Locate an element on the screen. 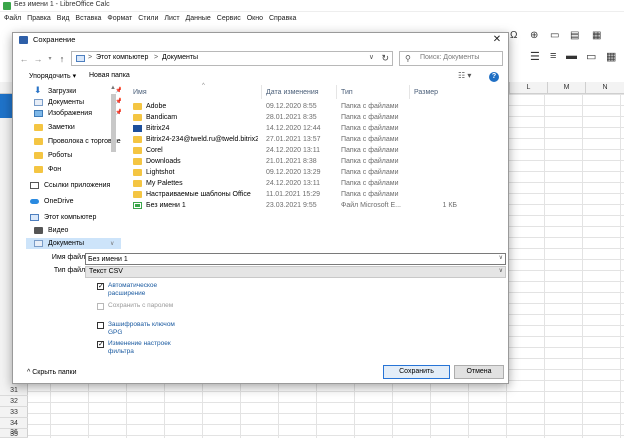 The image size is (624, 438). column-name: Имя is located at coordinates (140, 92).